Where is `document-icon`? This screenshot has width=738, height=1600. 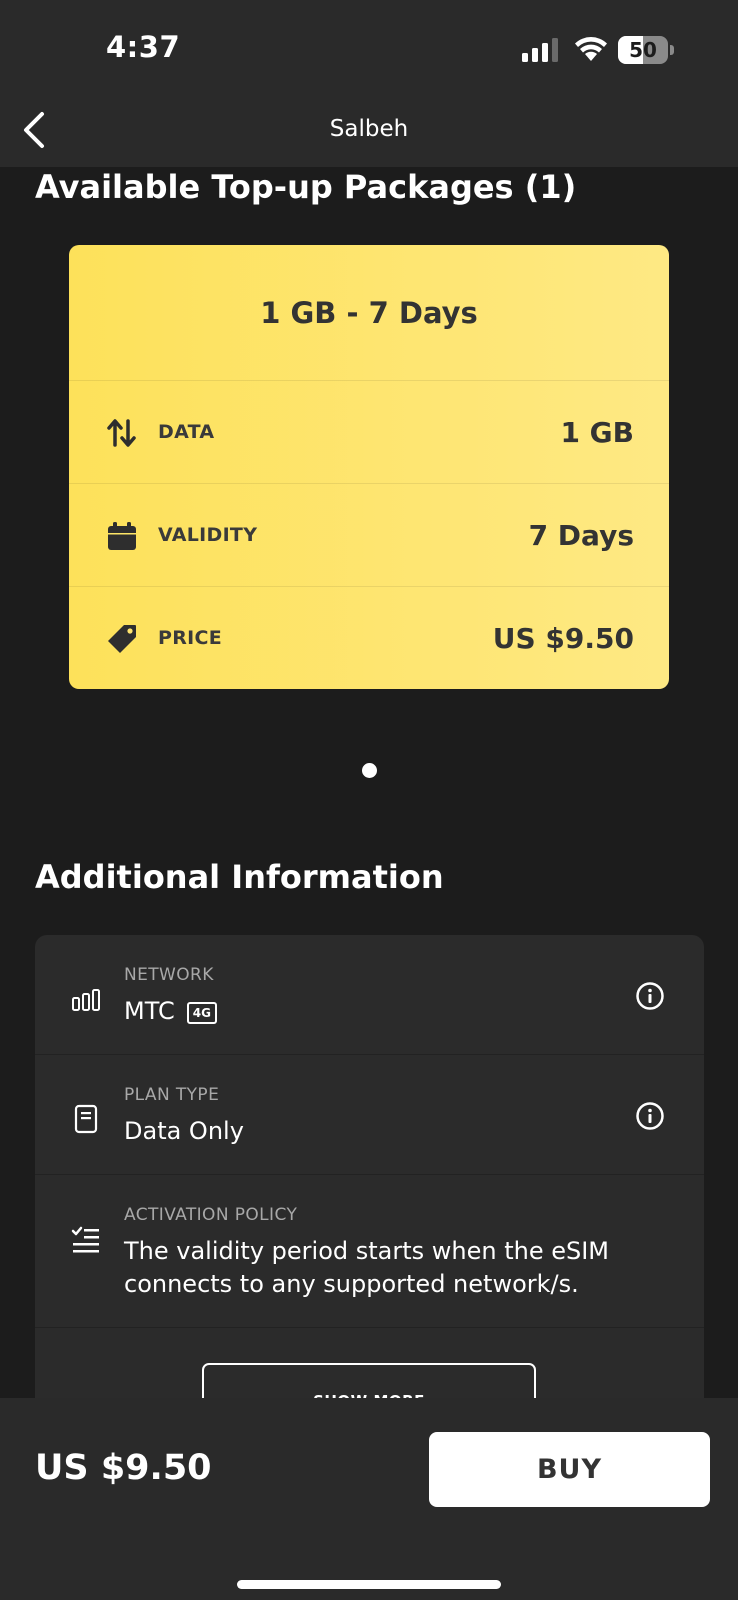 document-icon is located at coordinates (86, 1119).